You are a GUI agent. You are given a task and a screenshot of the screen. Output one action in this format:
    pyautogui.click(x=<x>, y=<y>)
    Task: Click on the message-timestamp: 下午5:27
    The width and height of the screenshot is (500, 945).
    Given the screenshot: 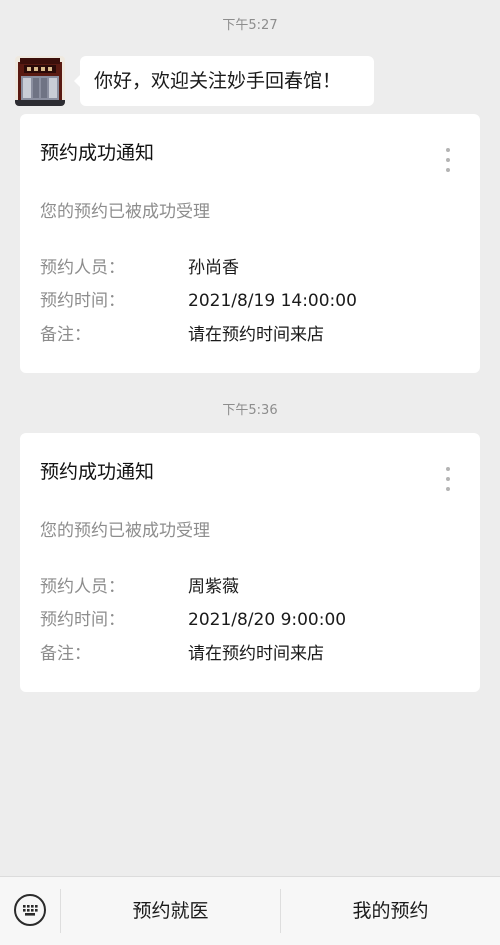 What is the action you would take?
    pyautogui.click(x=250, y=25)
    